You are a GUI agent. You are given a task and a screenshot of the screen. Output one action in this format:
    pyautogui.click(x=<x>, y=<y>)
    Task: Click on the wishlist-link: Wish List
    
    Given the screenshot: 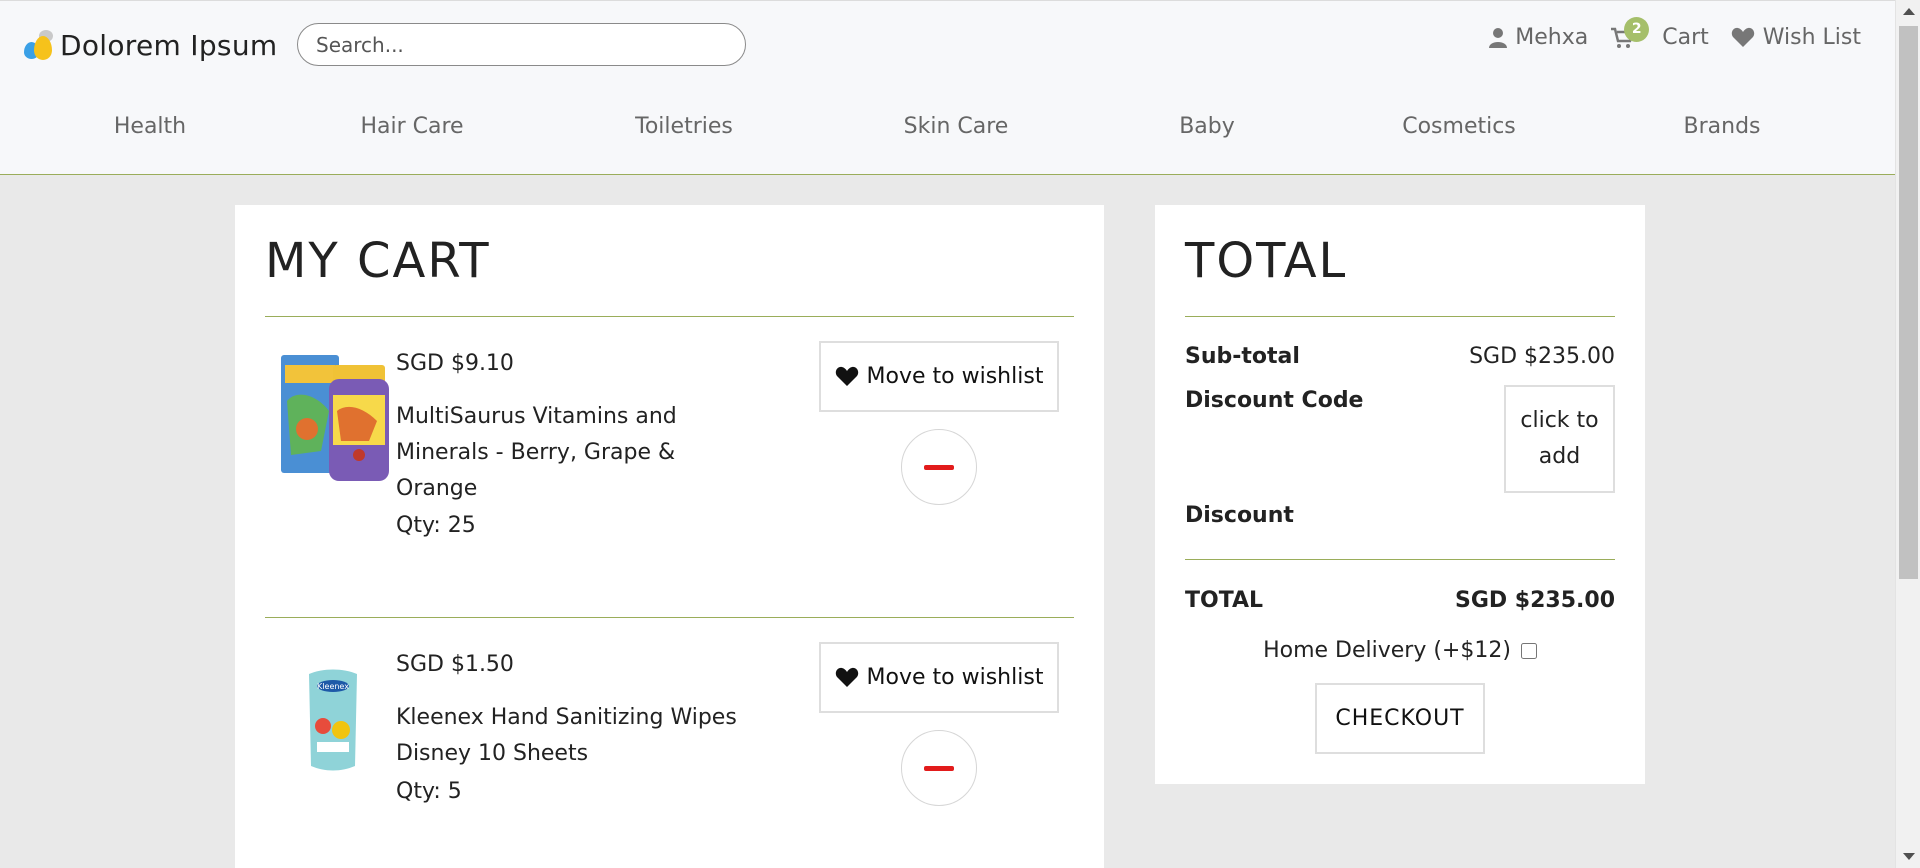 What is the action you would take?
    pyautogui.click(x=1796, y=37)
    